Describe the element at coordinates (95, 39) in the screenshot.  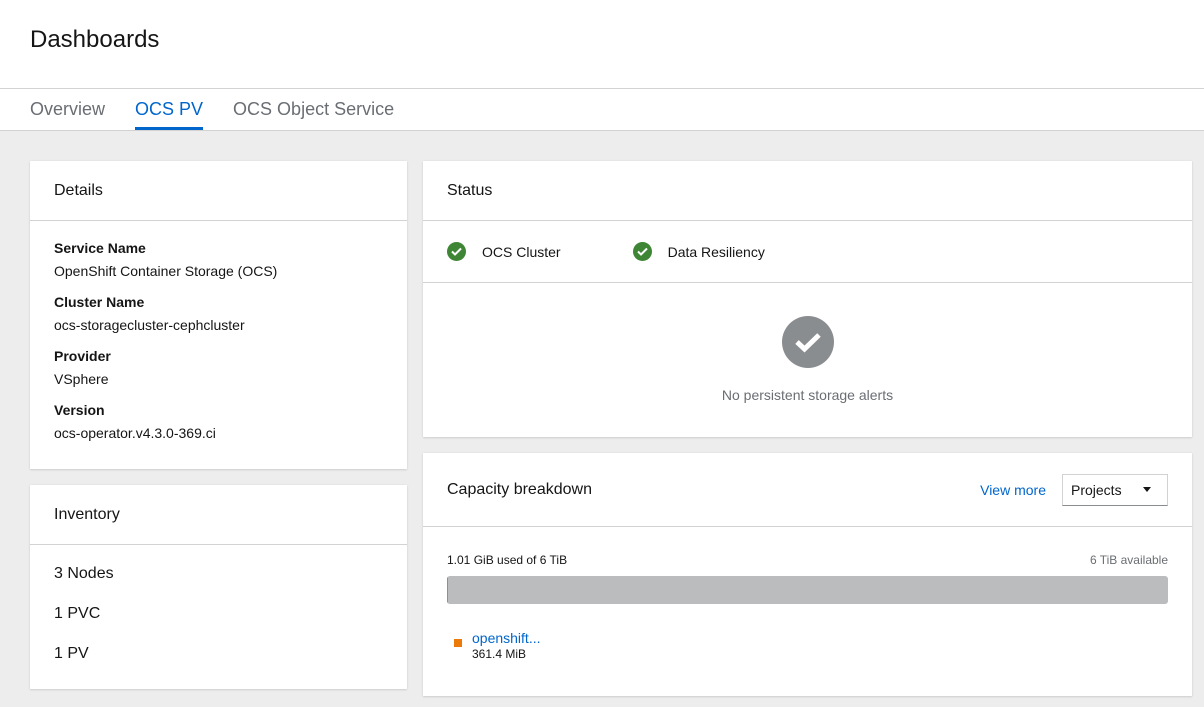
I see `page-title: Dashboards` at that location.